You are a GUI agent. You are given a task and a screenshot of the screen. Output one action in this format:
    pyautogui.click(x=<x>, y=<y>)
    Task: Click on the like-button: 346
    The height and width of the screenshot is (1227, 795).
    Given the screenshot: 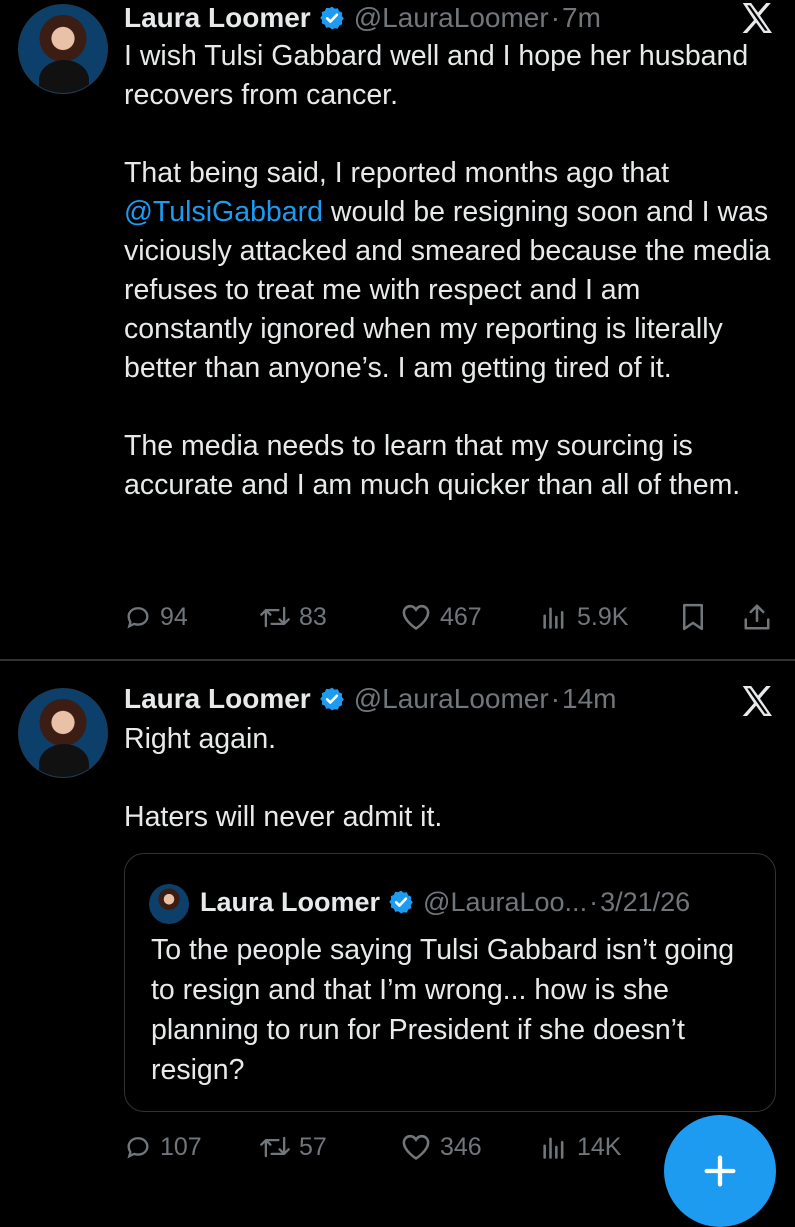 What is the action you would take?
    pyautogui.click(x=441, y=1147)
    